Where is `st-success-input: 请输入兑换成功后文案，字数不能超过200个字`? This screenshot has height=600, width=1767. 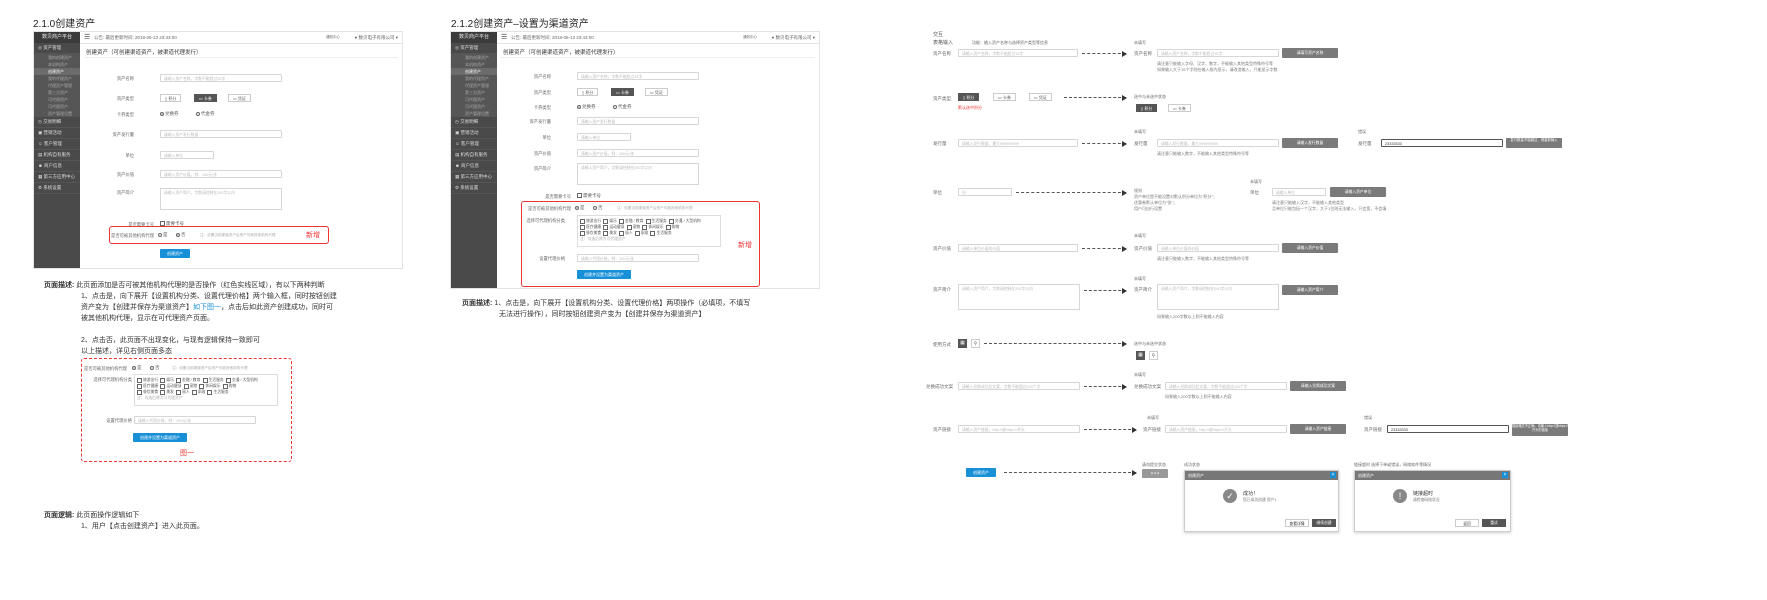
st-success-input: 请输入兑换成功后文案，字数不能超过200个字 is located at coordinates (1019, 386).